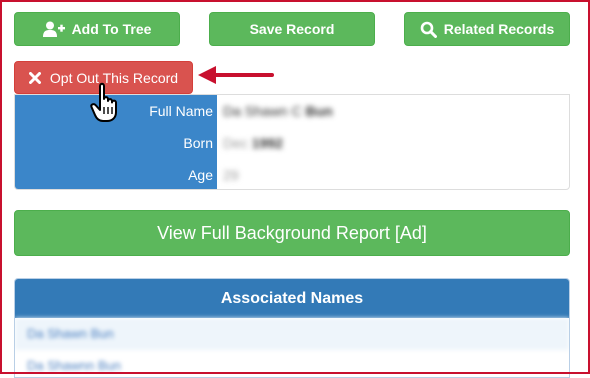 The image size is (590, 378). What do you see at coordinates (292, 174) in the screenshot?
I see `age-row: Age 29` at bounding box center [292, 174].